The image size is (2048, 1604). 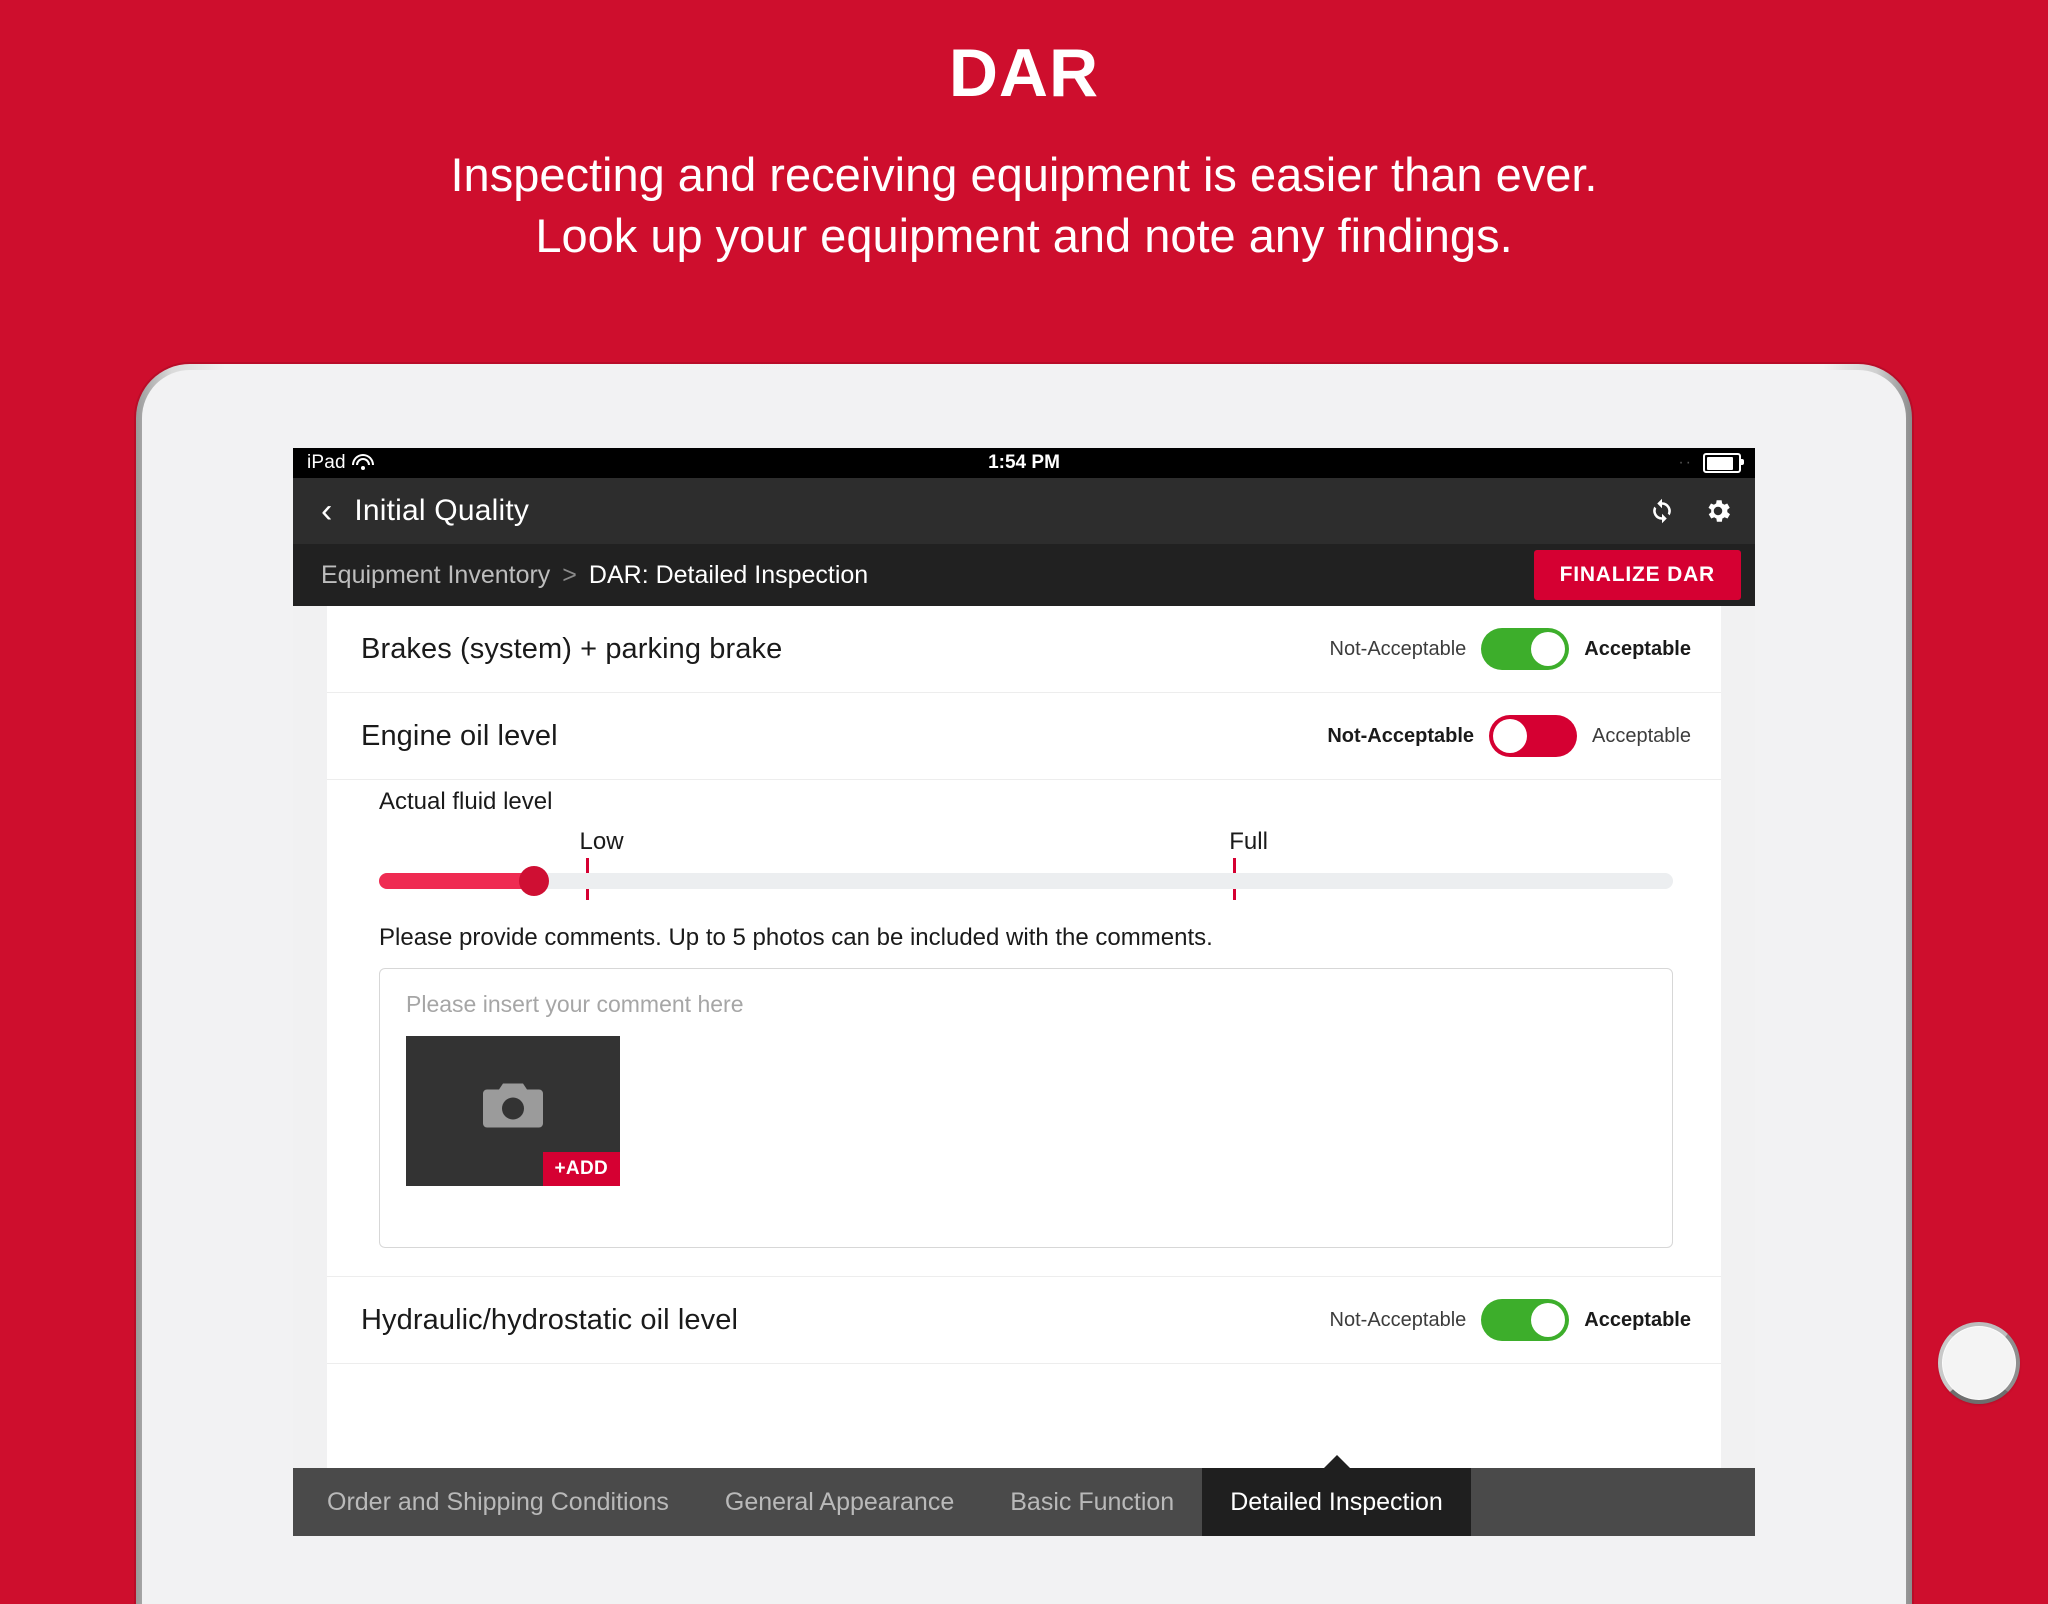 I want to click on fluid-level-label: Actual fluid level, so click(x=466, y=801).